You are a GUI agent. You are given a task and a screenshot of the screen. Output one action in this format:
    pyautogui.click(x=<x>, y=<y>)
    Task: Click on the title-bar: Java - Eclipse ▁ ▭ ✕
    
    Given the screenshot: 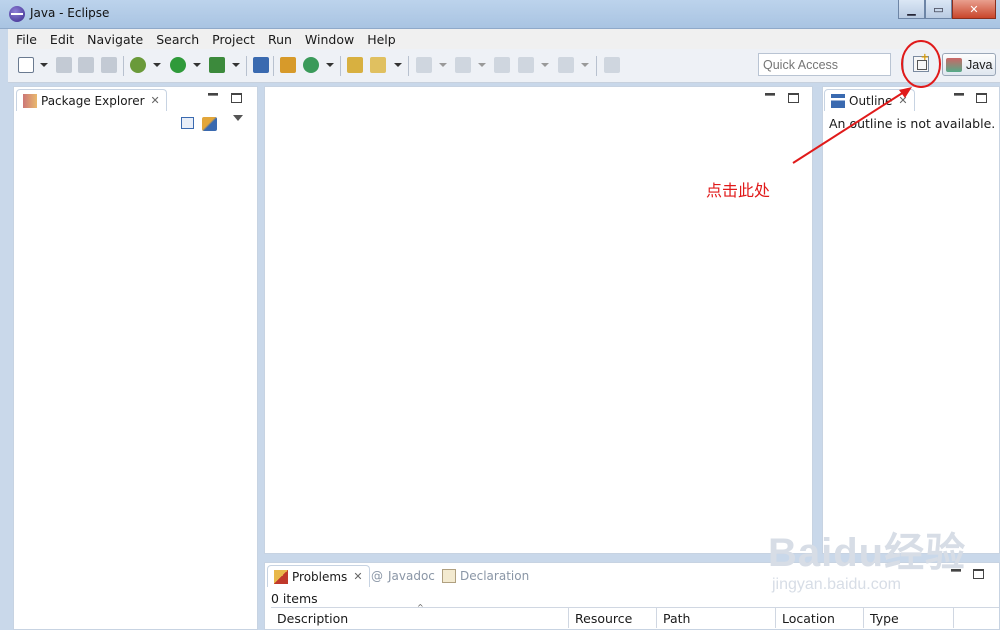 What is the action you would take?
    pyautogui.click(x=500, y=14)
    